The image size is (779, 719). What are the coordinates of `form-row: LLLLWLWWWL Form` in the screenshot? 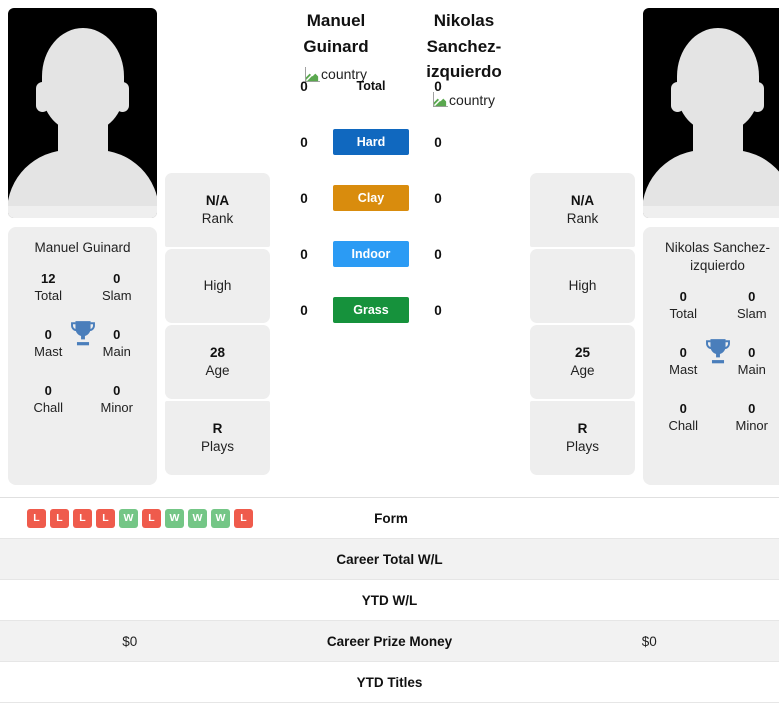 It's located at (389, 518).